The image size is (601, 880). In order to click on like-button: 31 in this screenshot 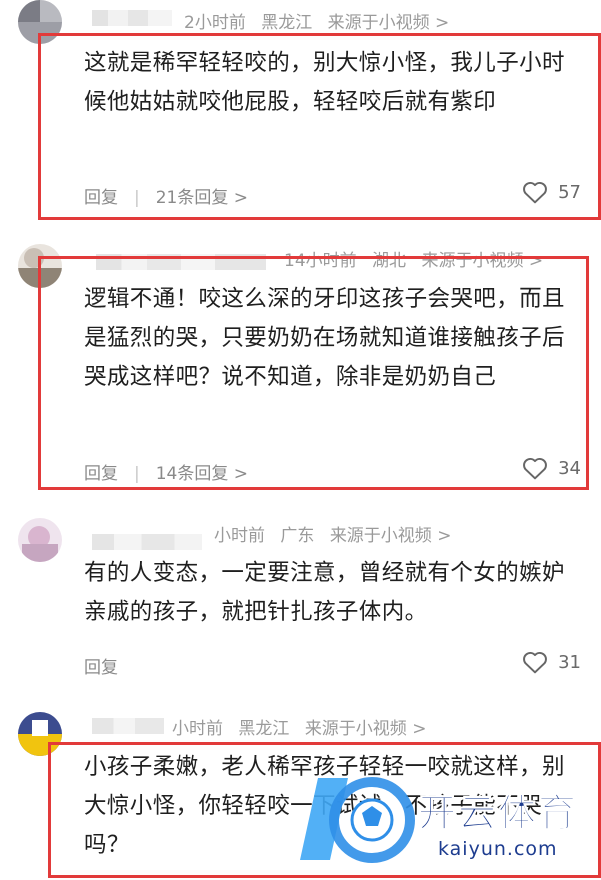, I will do `click(551, 662)`.